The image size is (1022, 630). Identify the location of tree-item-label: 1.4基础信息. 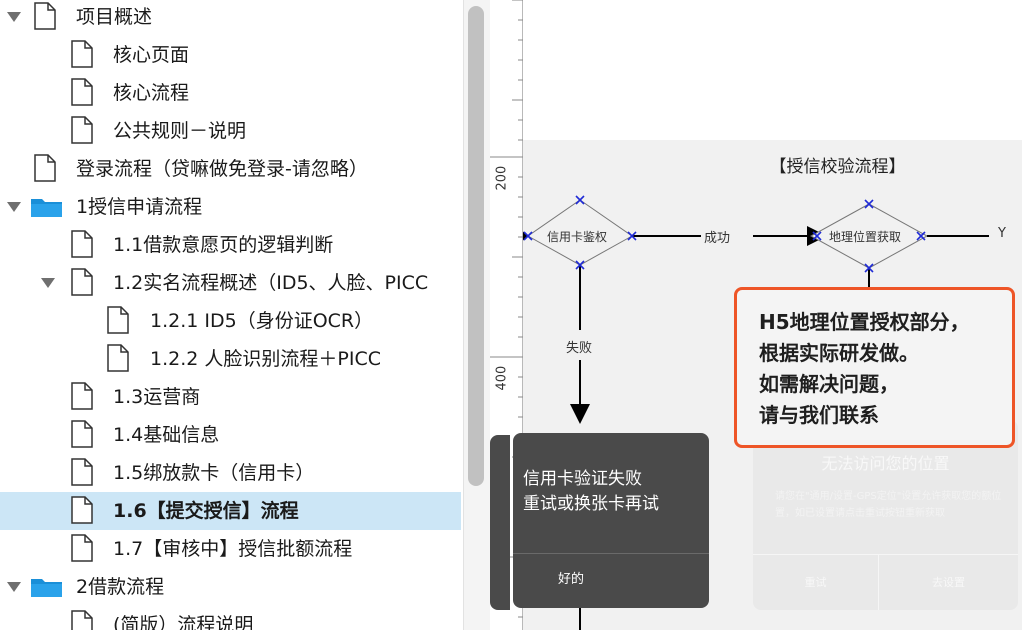
(166, 435).